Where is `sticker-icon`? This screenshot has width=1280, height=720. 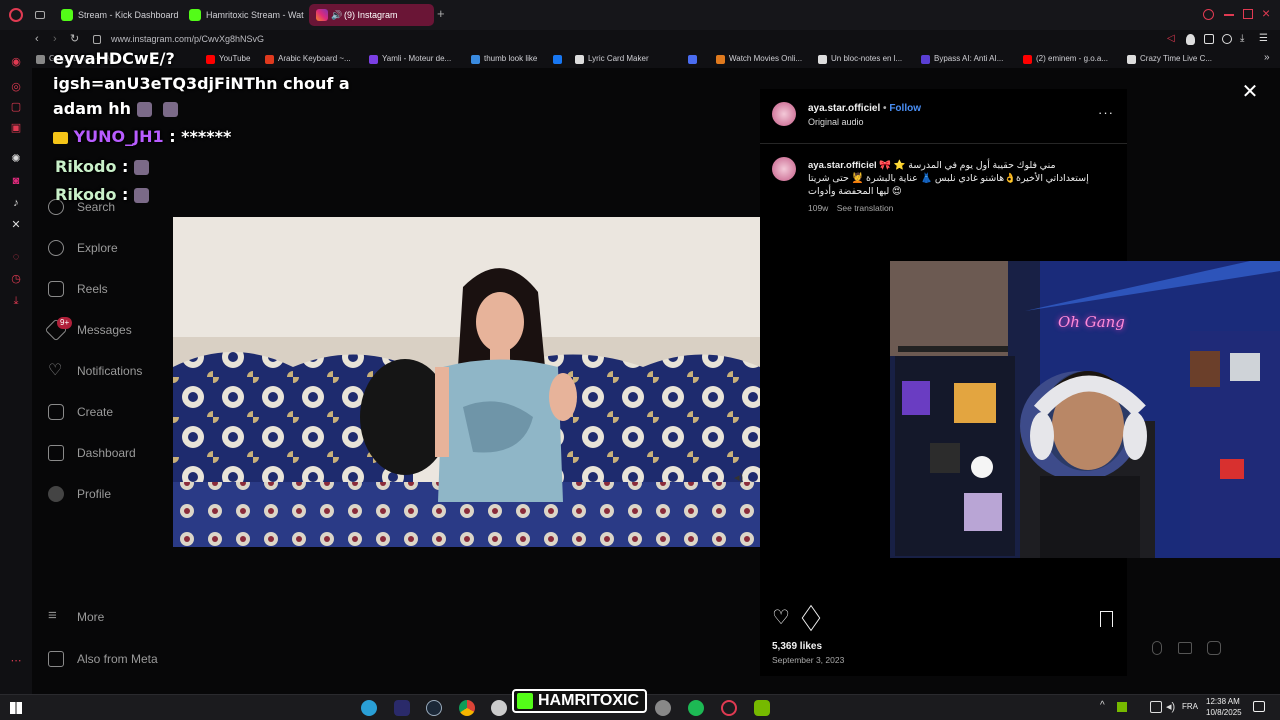 sticker-icon is located at coordinates (1214, 648).